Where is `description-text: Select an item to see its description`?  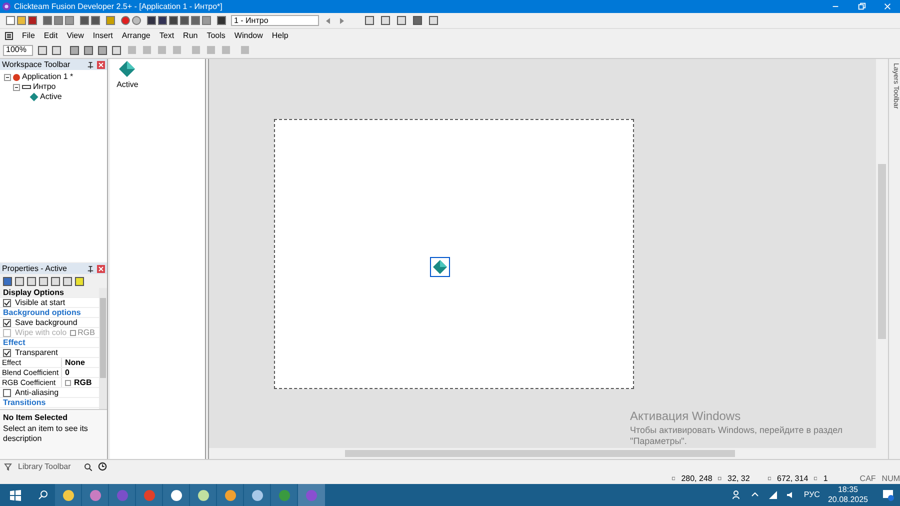 description-text: Select an item to see its description is located at coordinates (46, 434).